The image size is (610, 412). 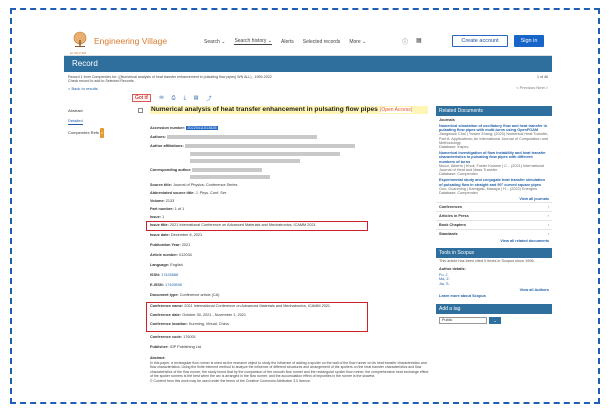 What do you see at coordinates (250, 41) in the screenshot?
I see `nav-search-history-label: Search history` at bounding box center [250, 41].